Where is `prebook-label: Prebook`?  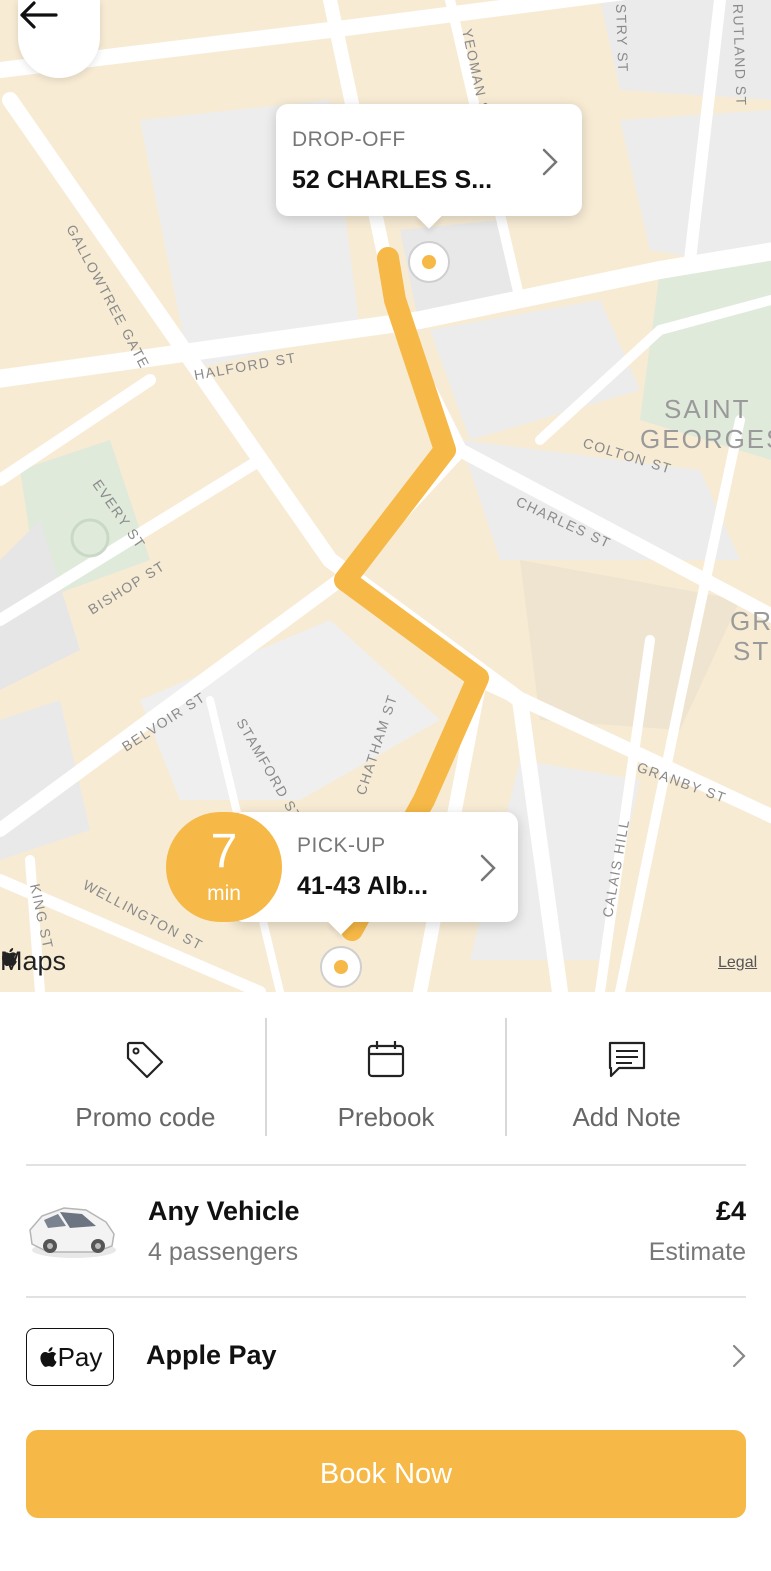
prebook-label: Prebook is located at coordinates (386, 1117).